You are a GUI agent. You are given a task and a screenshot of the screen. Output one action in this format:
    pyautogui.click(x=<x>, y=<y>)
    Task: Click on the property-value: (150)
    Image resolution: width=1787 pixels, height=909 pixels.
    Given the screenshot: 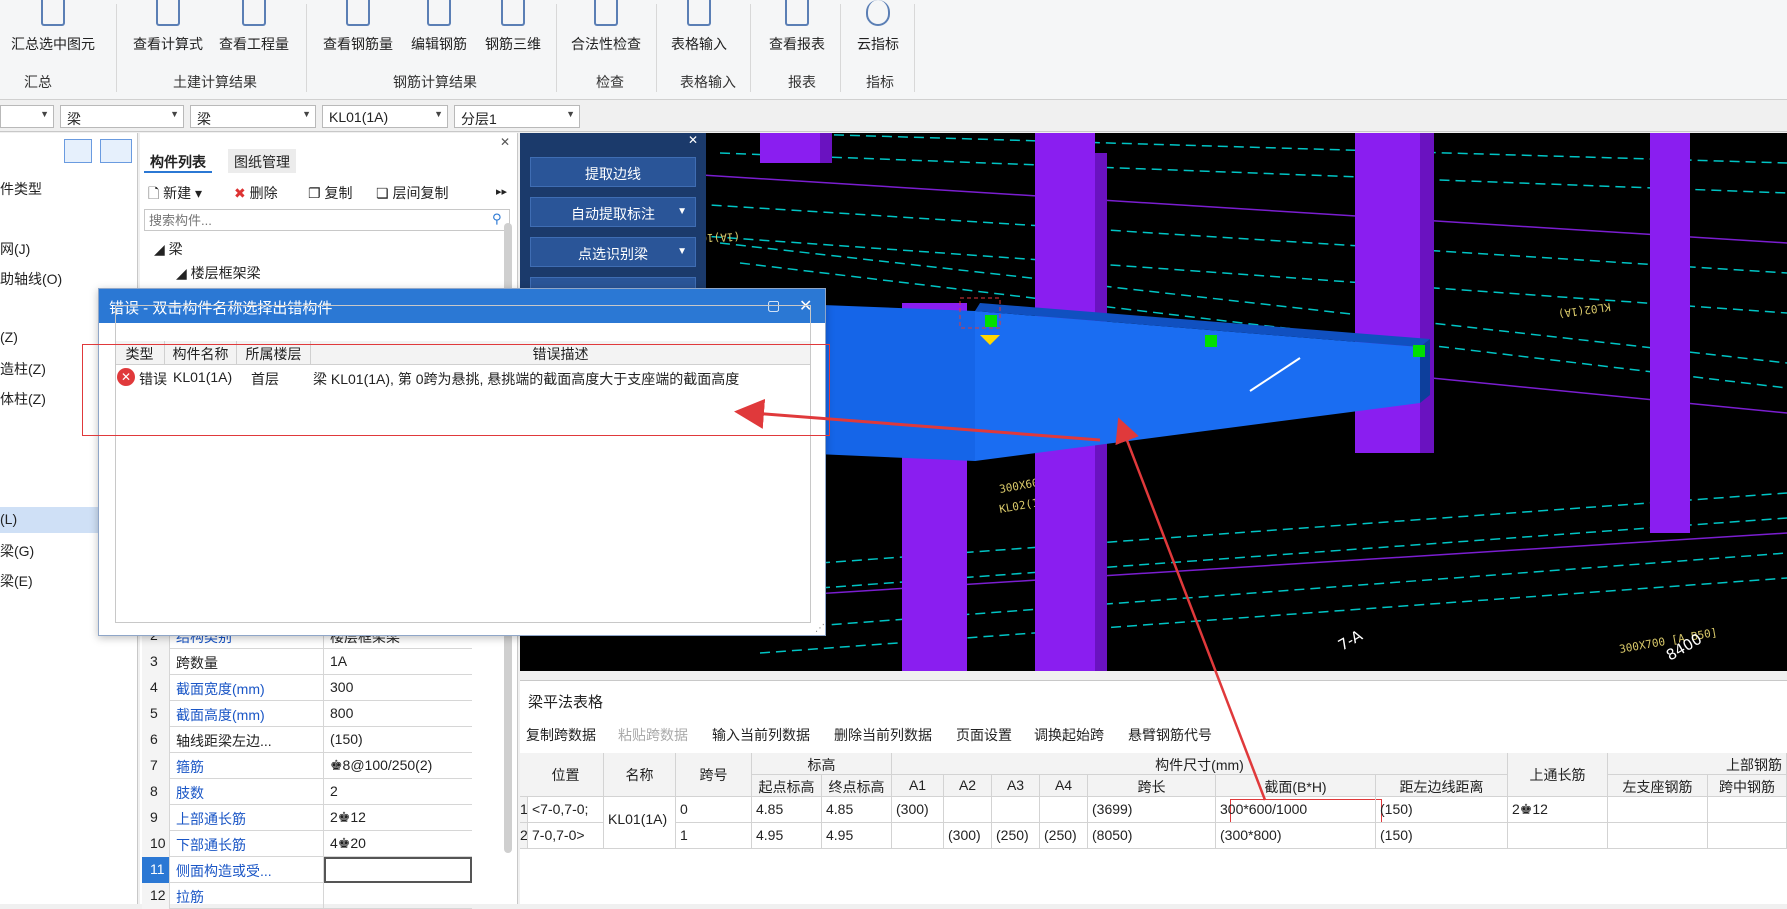 What is the action you would take?
    pyautogui.click(x=398, y=740)
    